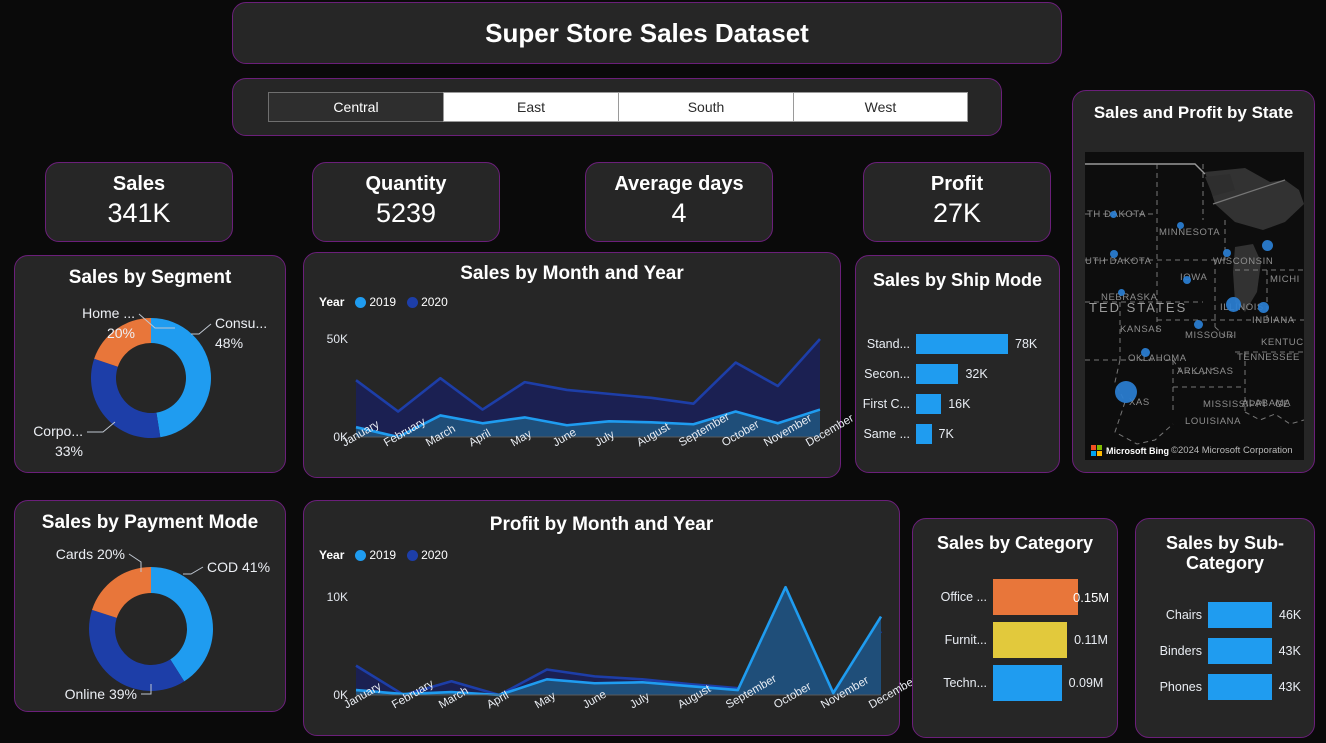  What do you see at coordinates (1180, 651) in the screenshot?
I see `bar-category-label: Binders` at bounding box center [1180, 651].